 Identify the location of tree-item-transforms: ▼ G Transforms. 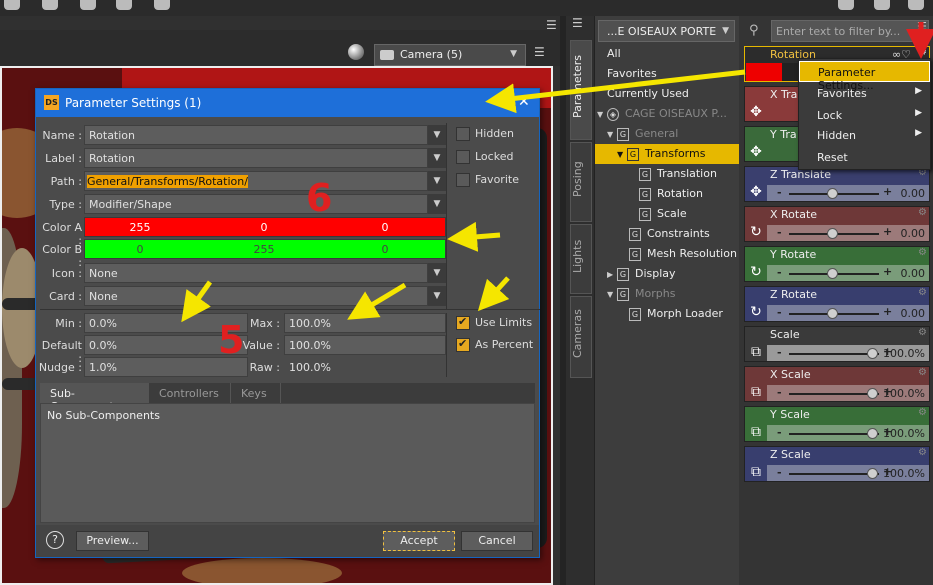
(667, 154).